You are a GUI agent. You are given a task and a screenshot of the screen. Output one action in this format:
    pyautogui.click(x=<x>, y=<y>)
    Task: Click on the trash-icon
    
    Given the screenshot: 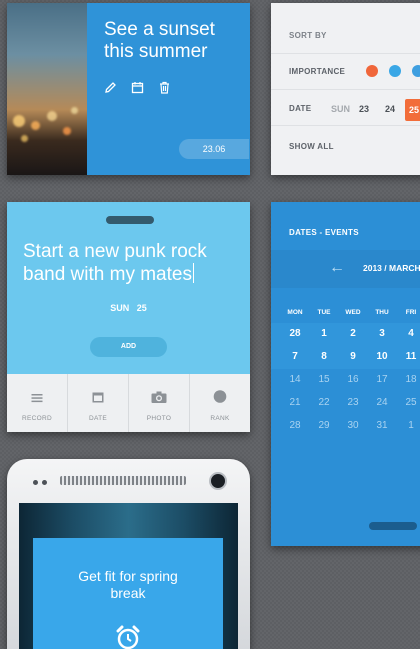 What is the action you would take?
    pyautogui.click(x=164, y=90)
    